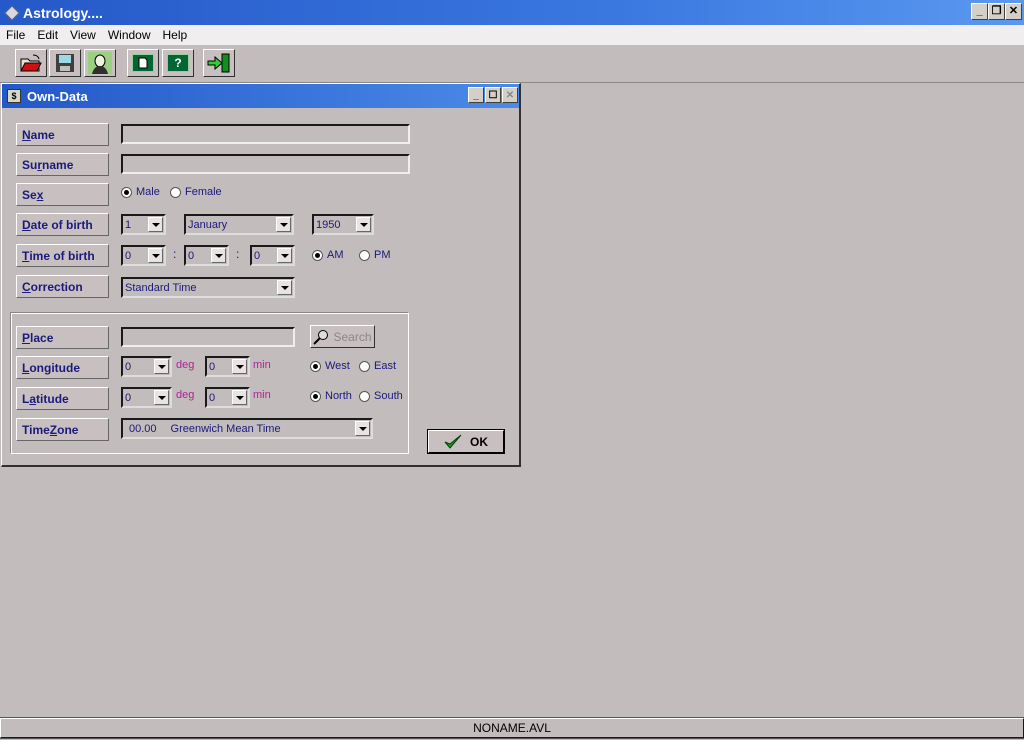  I want to click on select-value: Standard Time, so click(161, 287).